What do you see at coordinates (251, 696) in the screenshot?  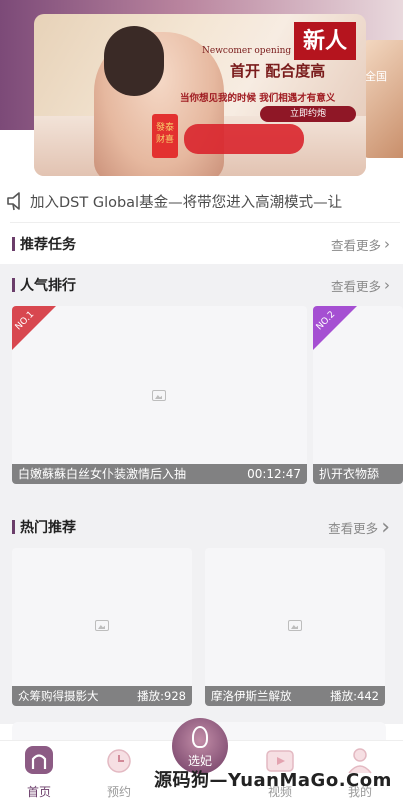 I see `video-title: 摩洛伊斯兰解放` at bounding box center [251, 696].